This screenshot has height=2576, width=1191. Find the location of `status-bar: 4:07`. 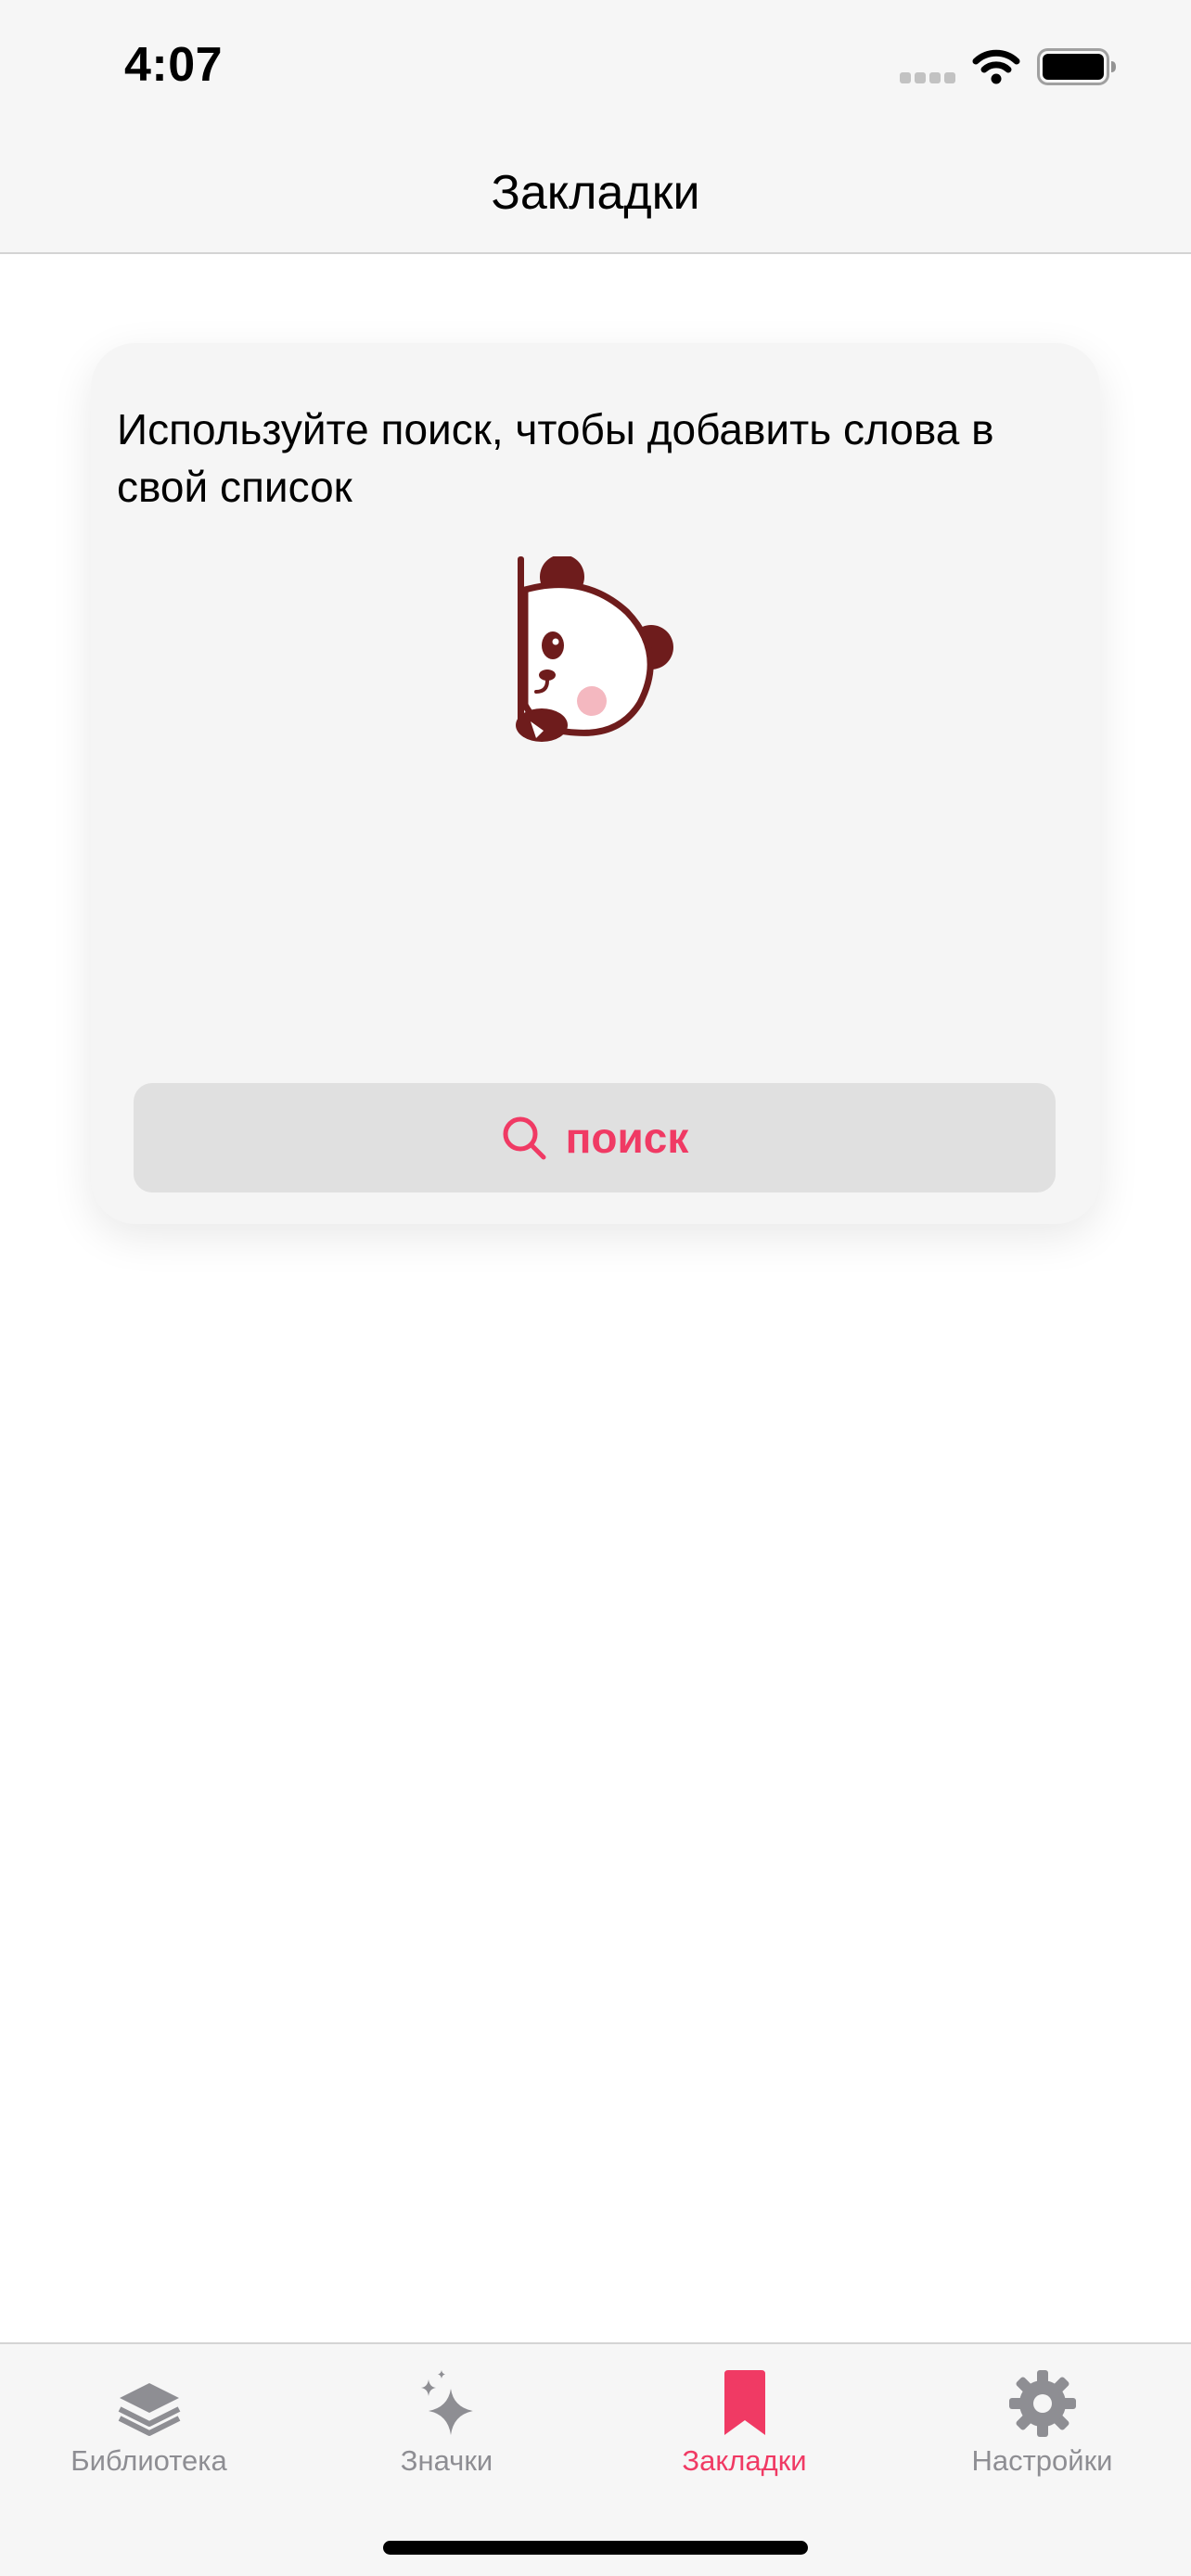

status-bar: 4:07 is located at coordinates (595, 69).